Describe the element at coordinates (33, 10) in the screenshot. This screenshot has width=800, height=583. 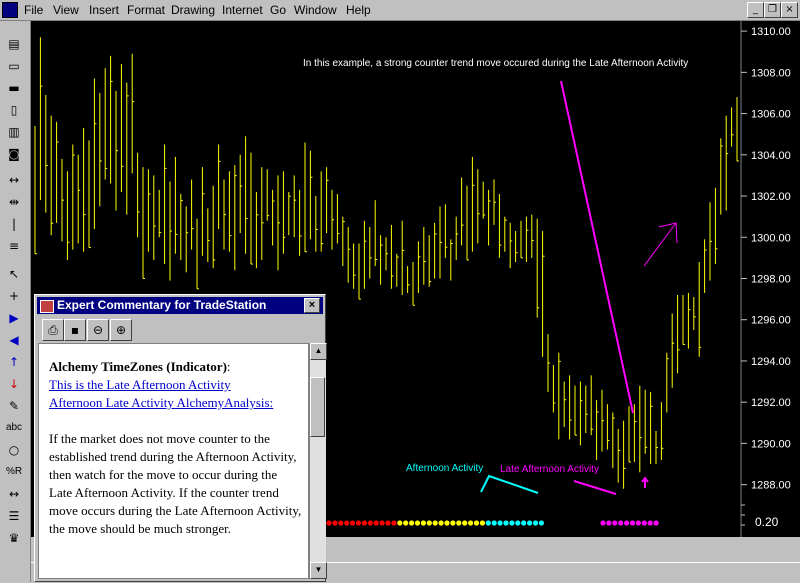
I see `menu-file: File` at that location.